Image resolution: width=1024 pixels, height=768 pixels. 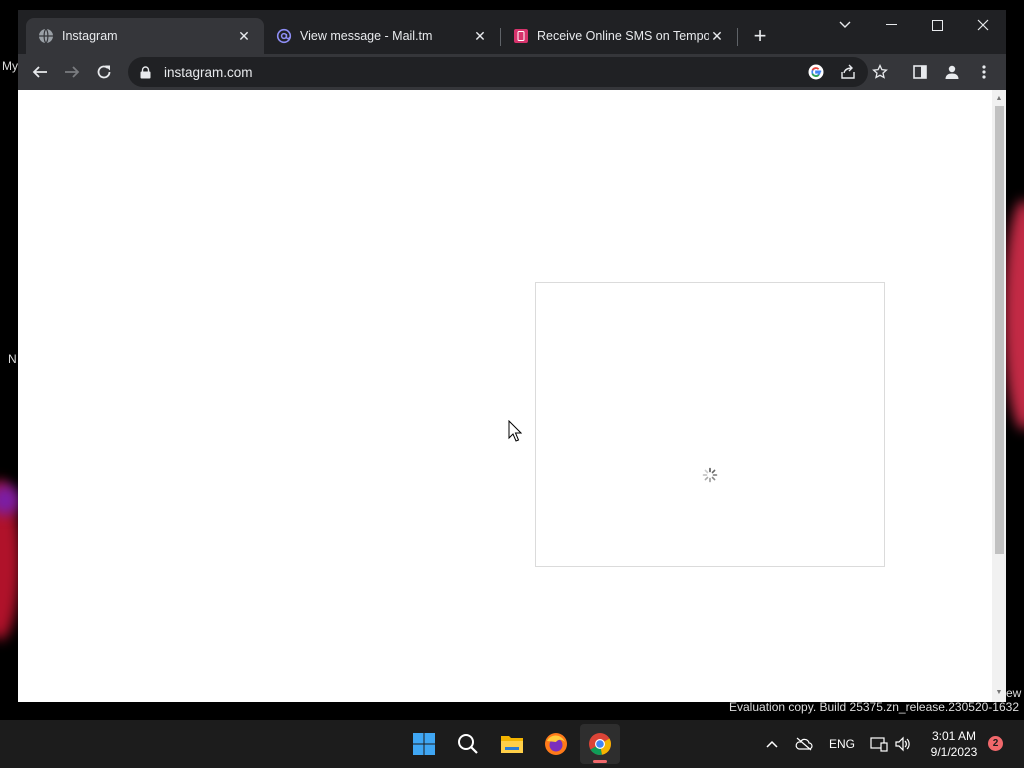 I want to click on close-icon, so click(x=983, y=25).